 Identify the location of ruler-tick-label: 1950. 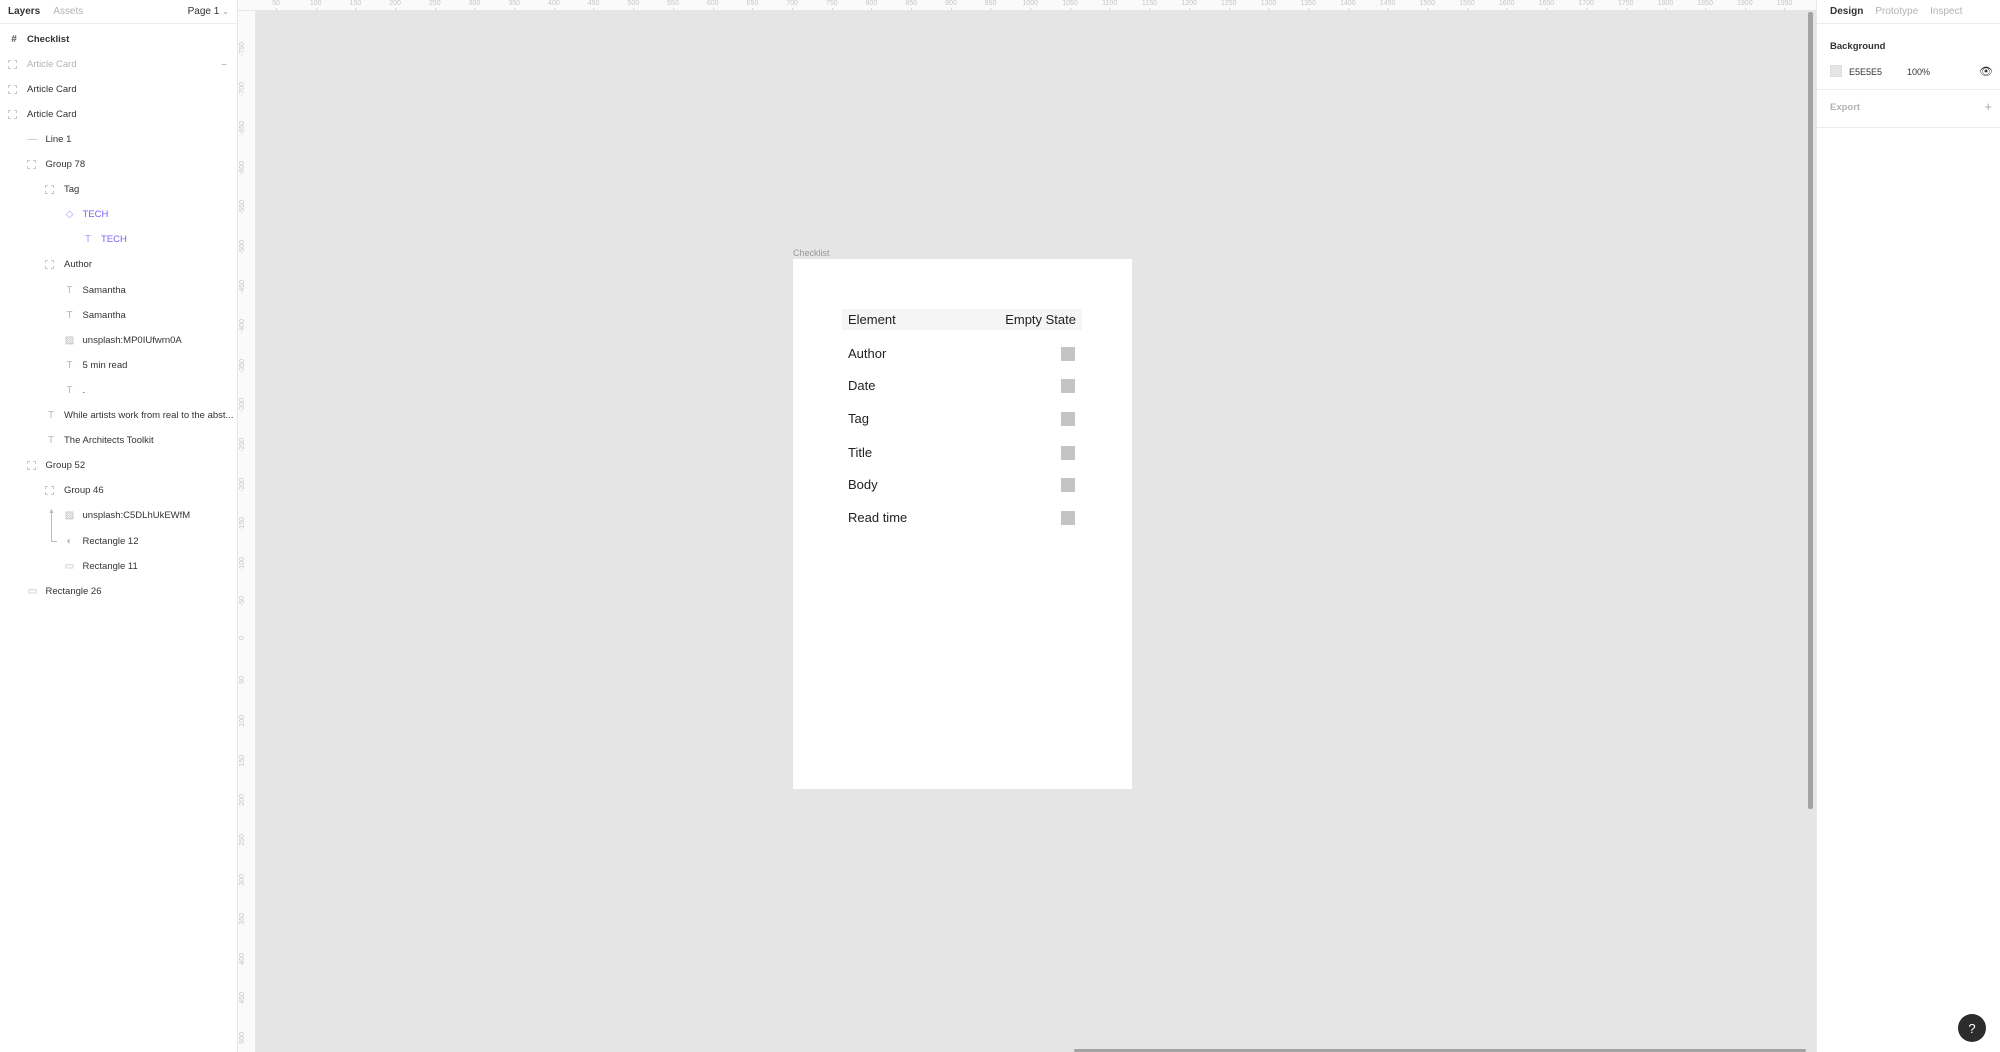
(1784, 5).